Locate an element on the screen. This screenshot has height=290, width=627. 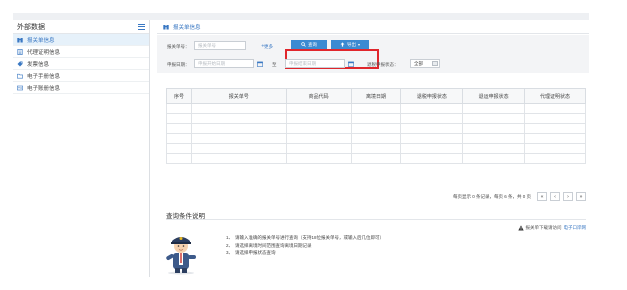
warning-icon is located at coordinates (520, 228).